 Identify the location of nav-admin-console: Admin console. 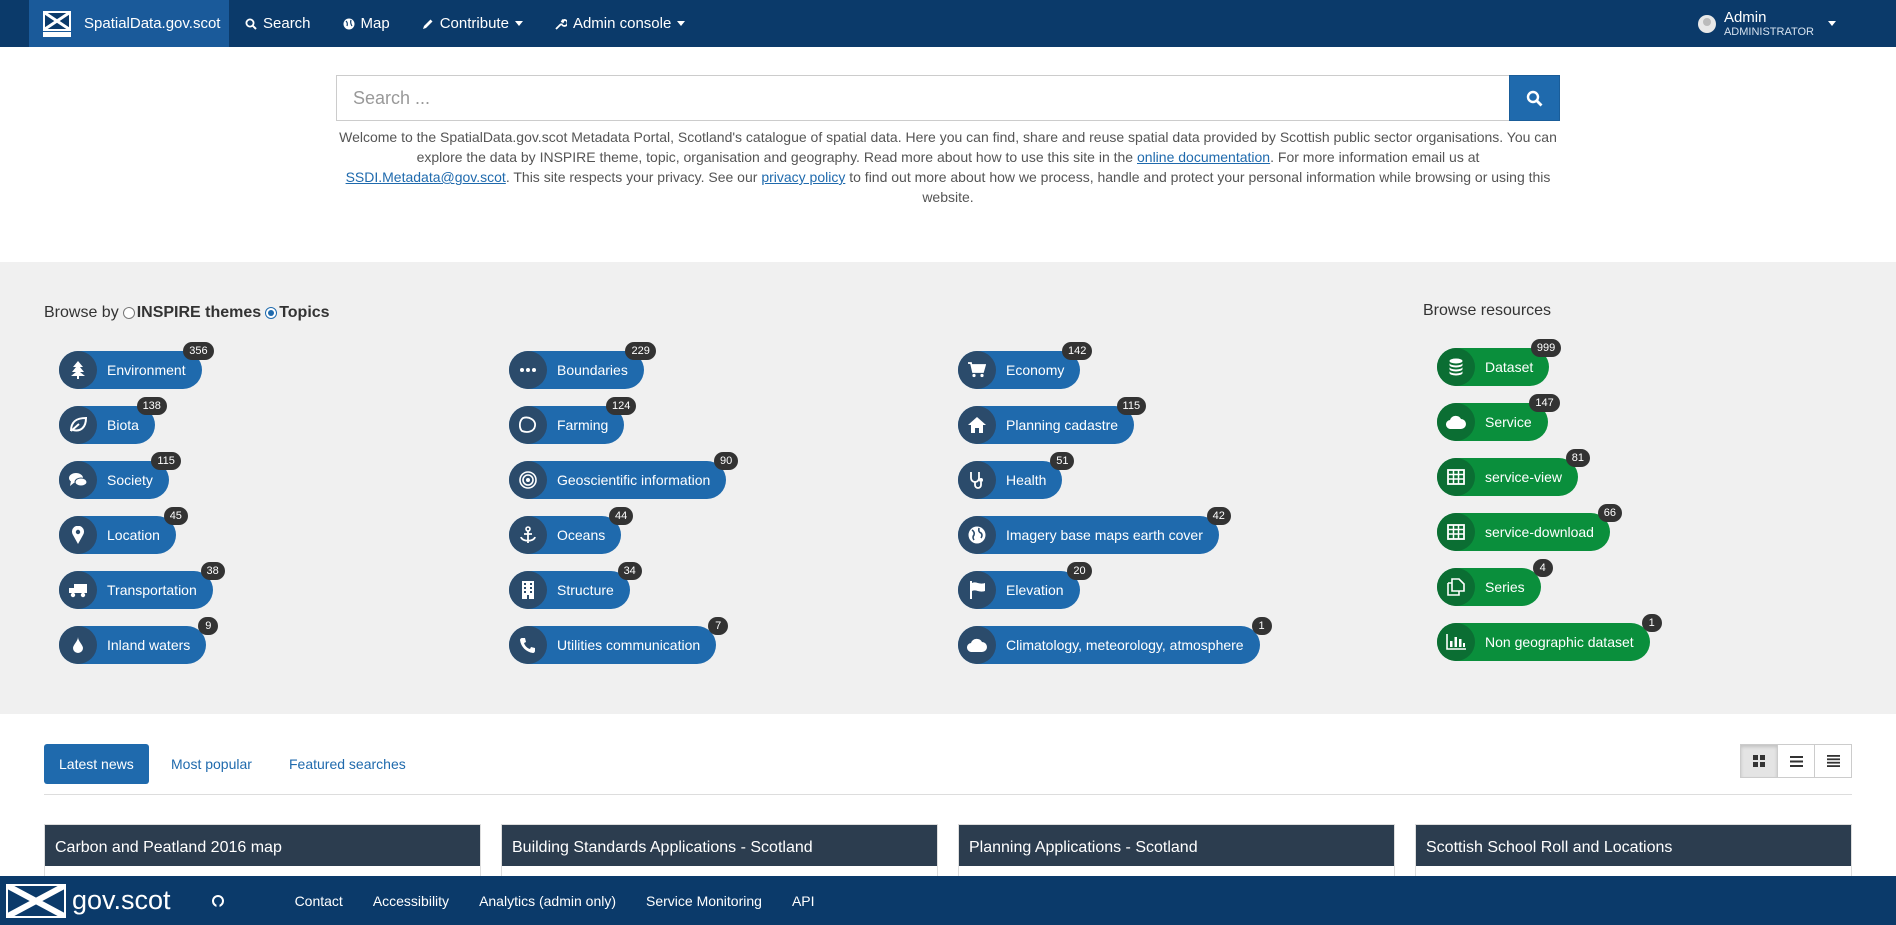
(620, 23).